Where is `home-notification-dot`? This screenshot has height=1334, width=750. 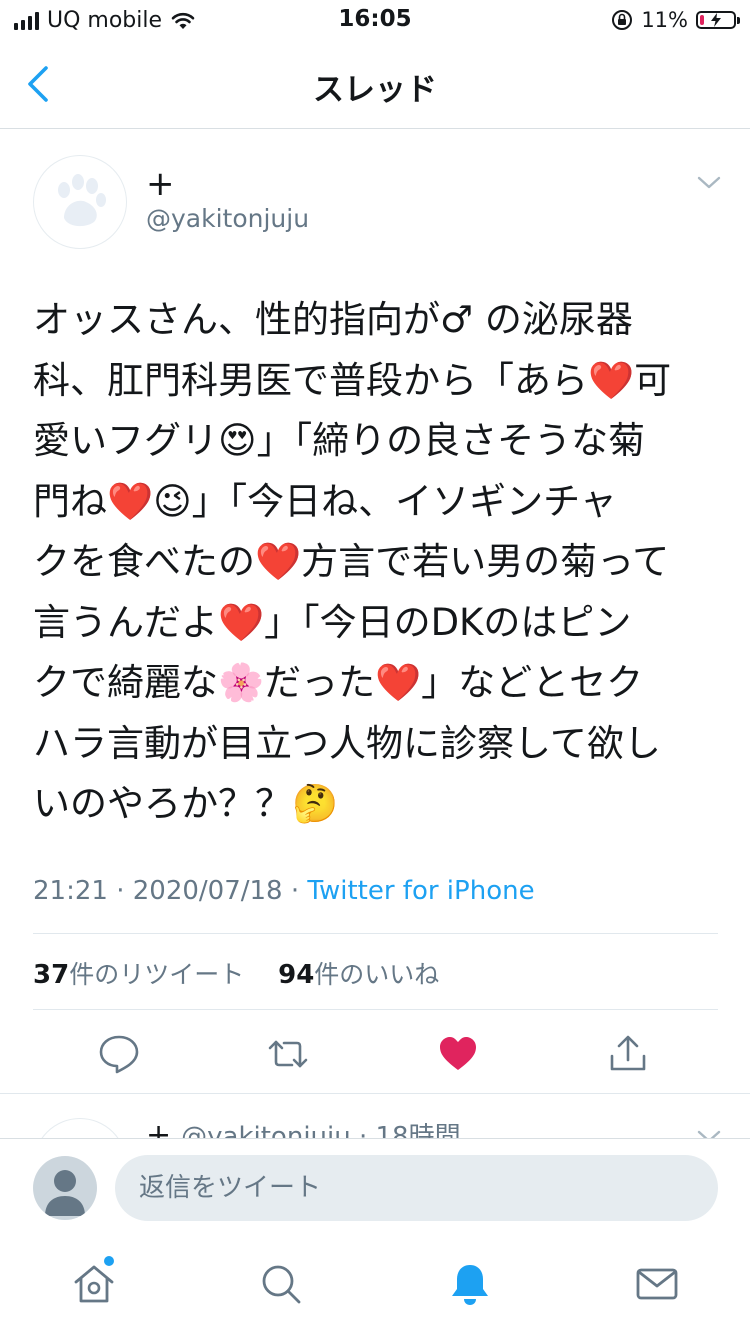 home-notification-dot is located at coordinates (109, 1261).